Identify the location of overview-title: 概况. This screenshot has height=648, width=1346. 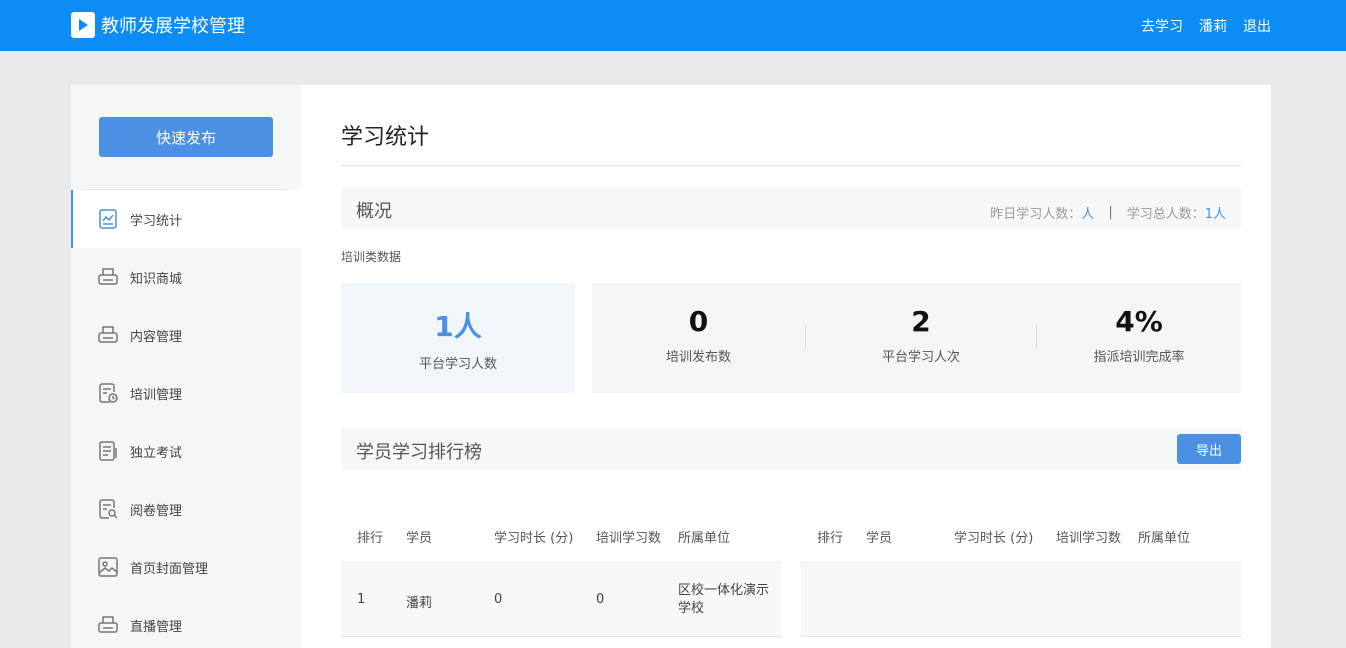
(374, 211).